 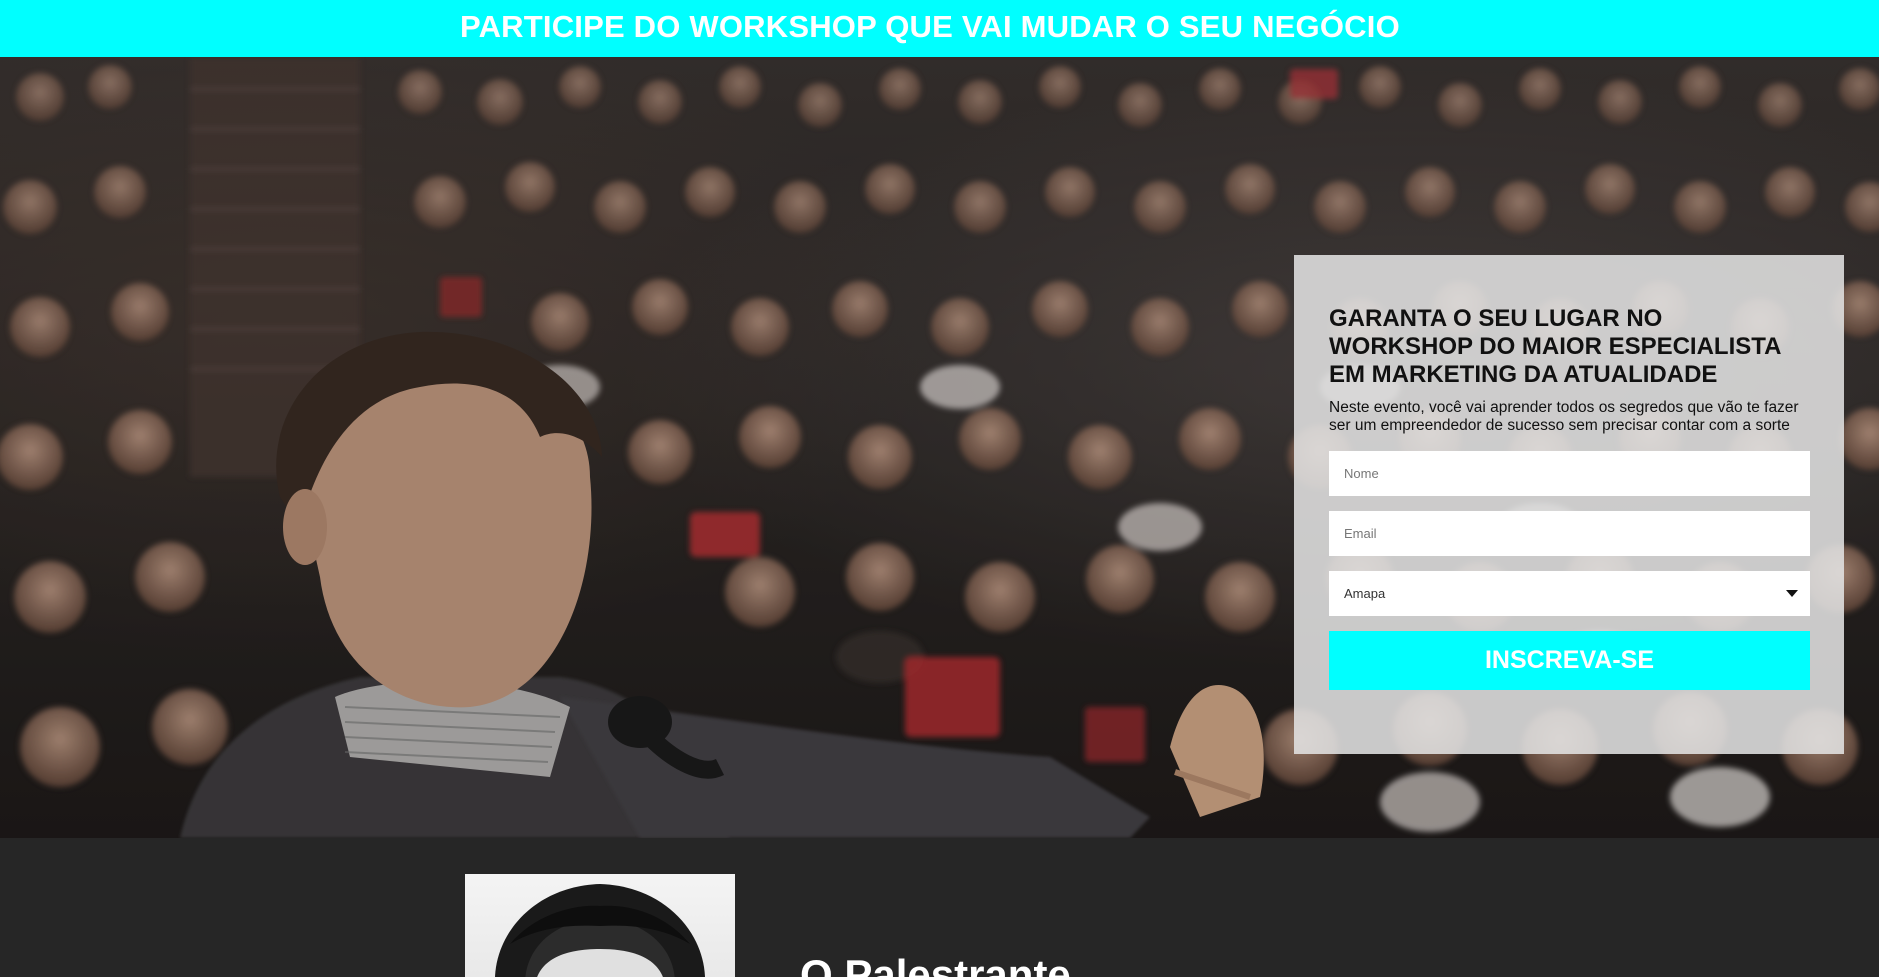 I want to click on subscribe-button: INSCREVA-SE, so click(x=1569, y=660).